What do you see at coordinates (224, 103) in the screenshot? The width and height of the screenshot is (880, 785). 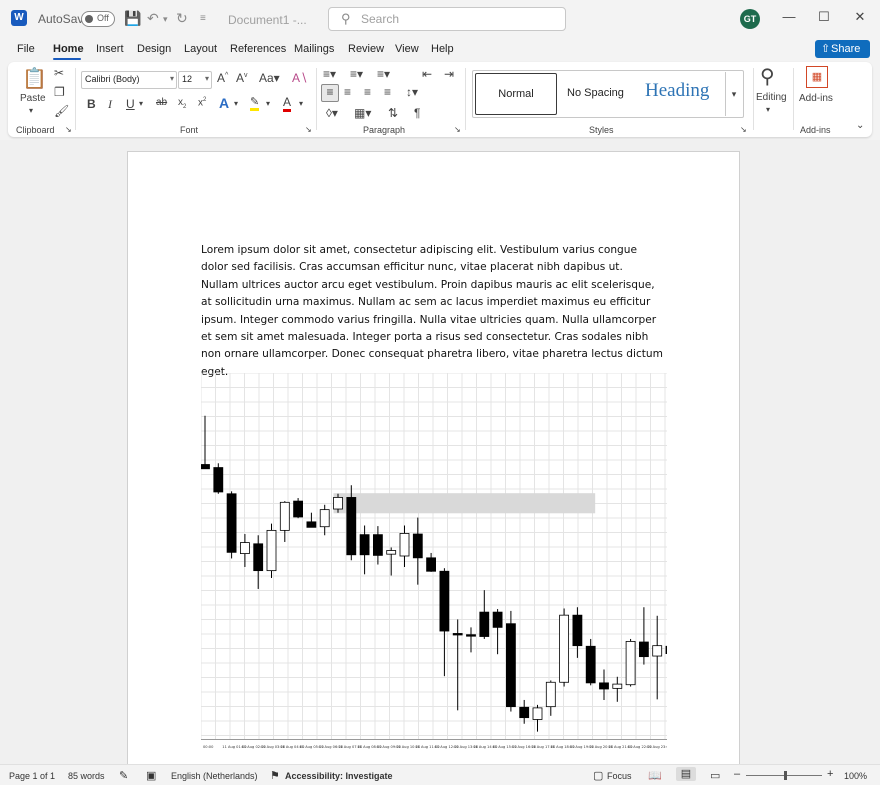 I see `text-effects-icon: A` at bounding box center [224, 103].